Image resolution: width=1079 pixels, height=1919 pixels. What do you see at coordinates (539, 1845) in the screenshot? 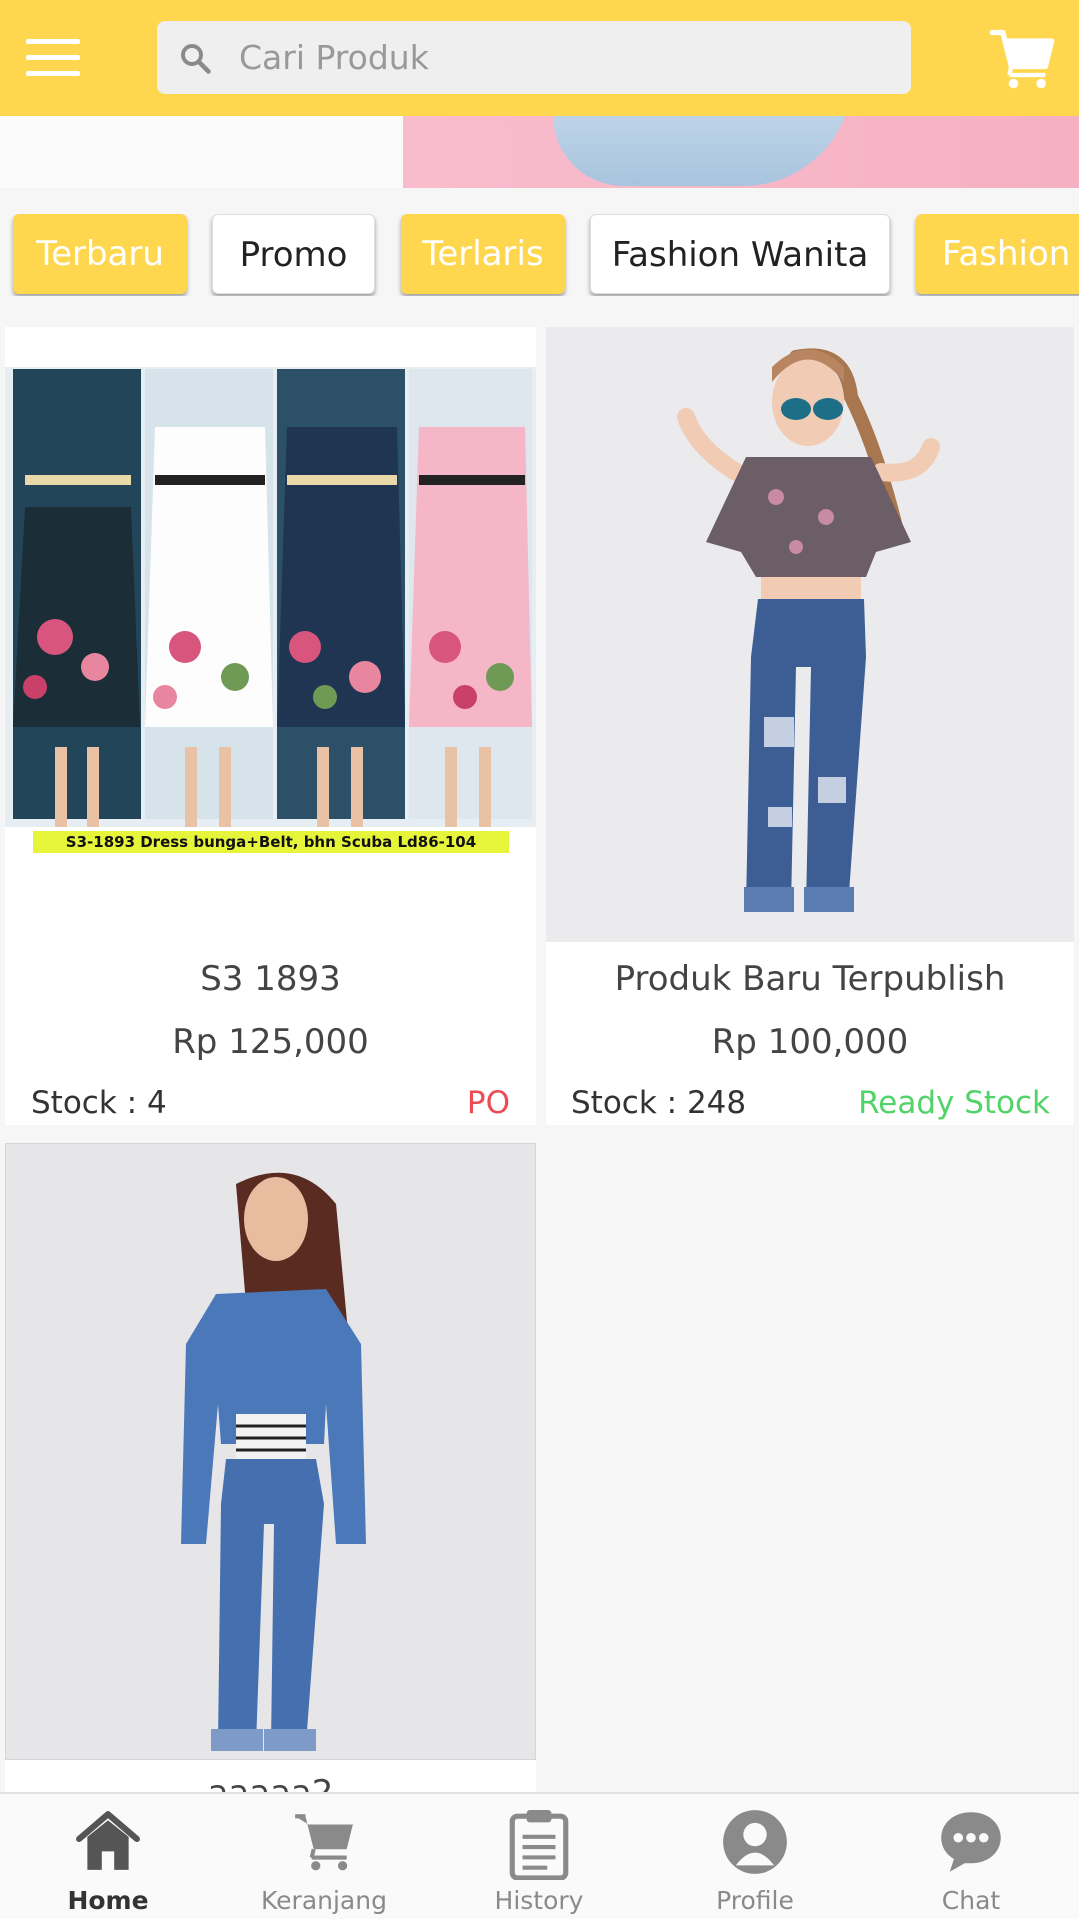
I see `clipboard-icon` at bounding box center [539, 1845].